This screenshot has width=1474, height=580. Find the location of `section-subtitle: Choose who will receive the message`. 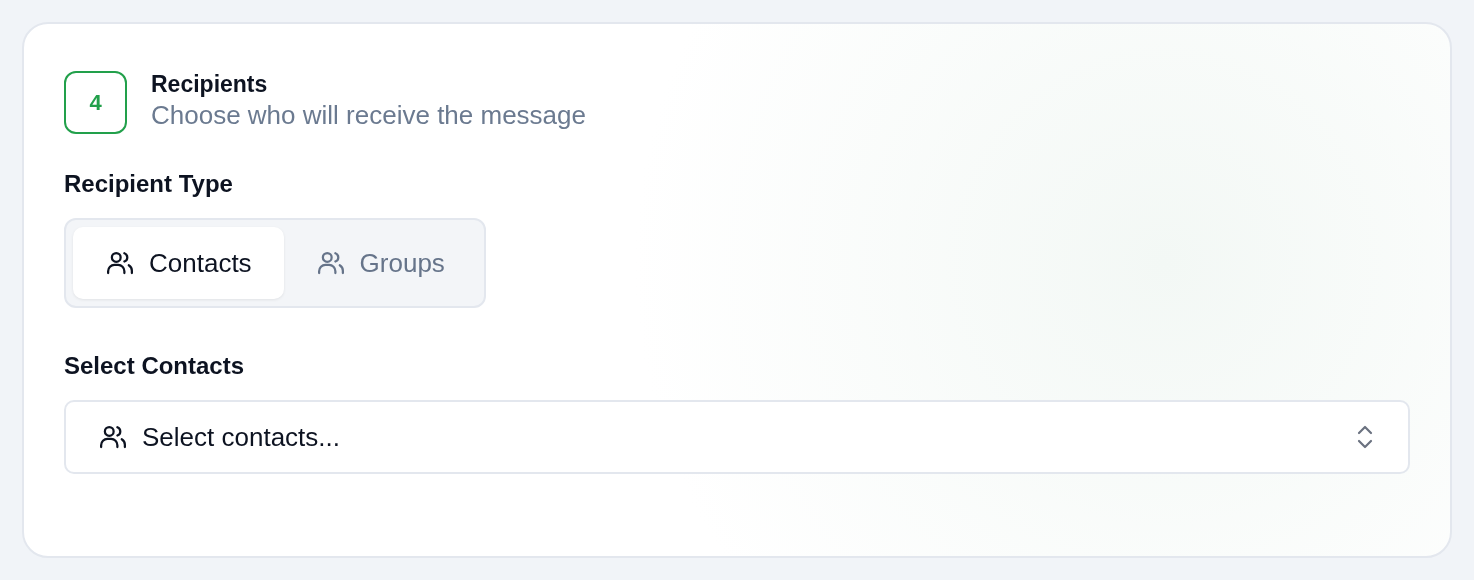

section-subtitle: Choose who will receive the message is located at coordinates (368, 115).